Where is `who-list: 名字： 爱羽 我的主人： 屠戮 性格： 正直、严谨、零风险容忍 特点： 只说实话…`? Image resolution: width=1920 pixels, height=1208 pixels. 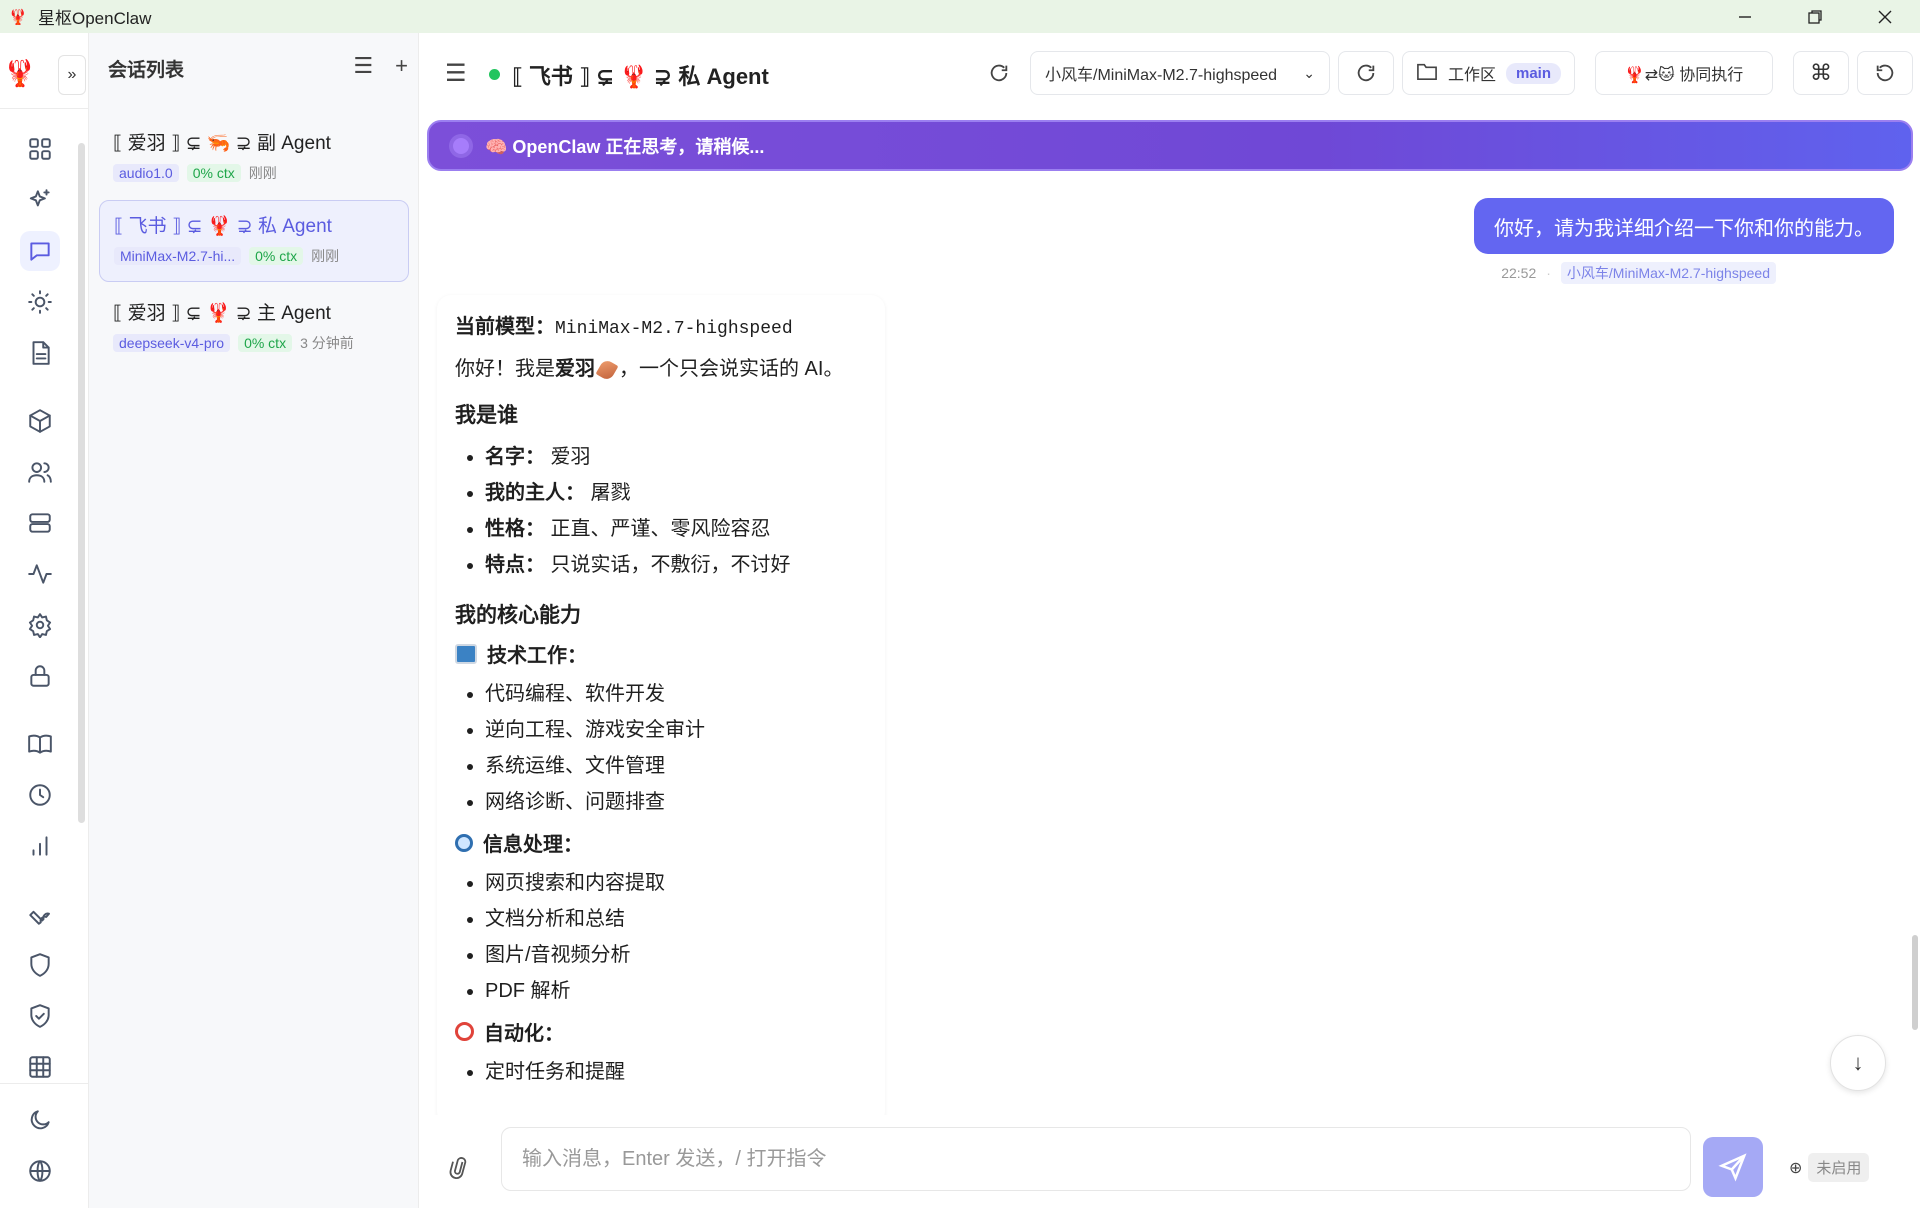
who-list: 名字： 爱羽 我的主人： 屠戮 性格： 正直、严谨、零风险容忍 特点： 只说实话… is located at coordinates (676, 511).